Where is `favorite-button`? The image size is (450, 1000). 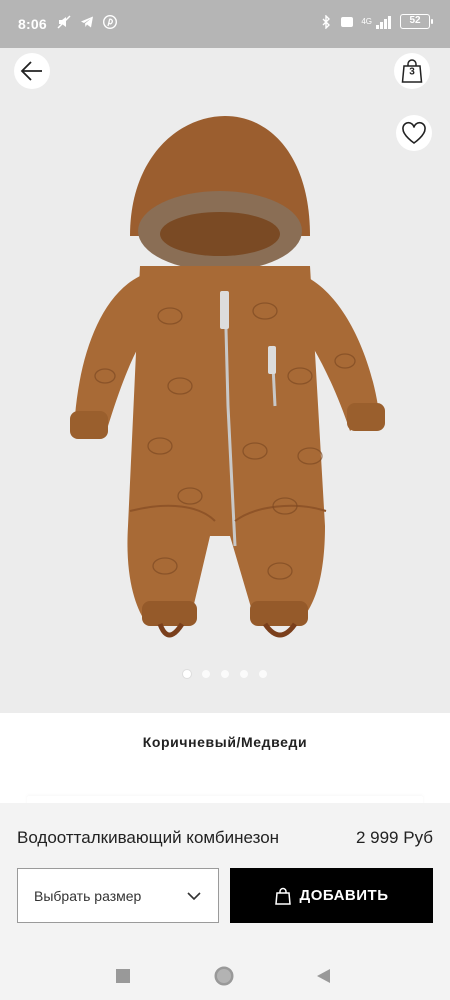
favorite-button is located at coordinates (414, 133).